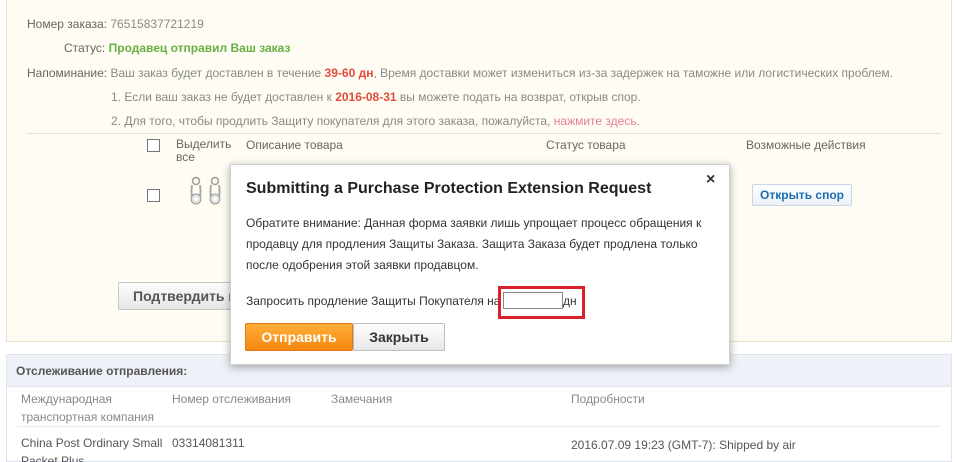 The image size is (955, 462). What do you see at coordinates (87, 417) in the screenshot?
I see `col-company-text-2: транспортная компания` at bounding box center [87, 417].